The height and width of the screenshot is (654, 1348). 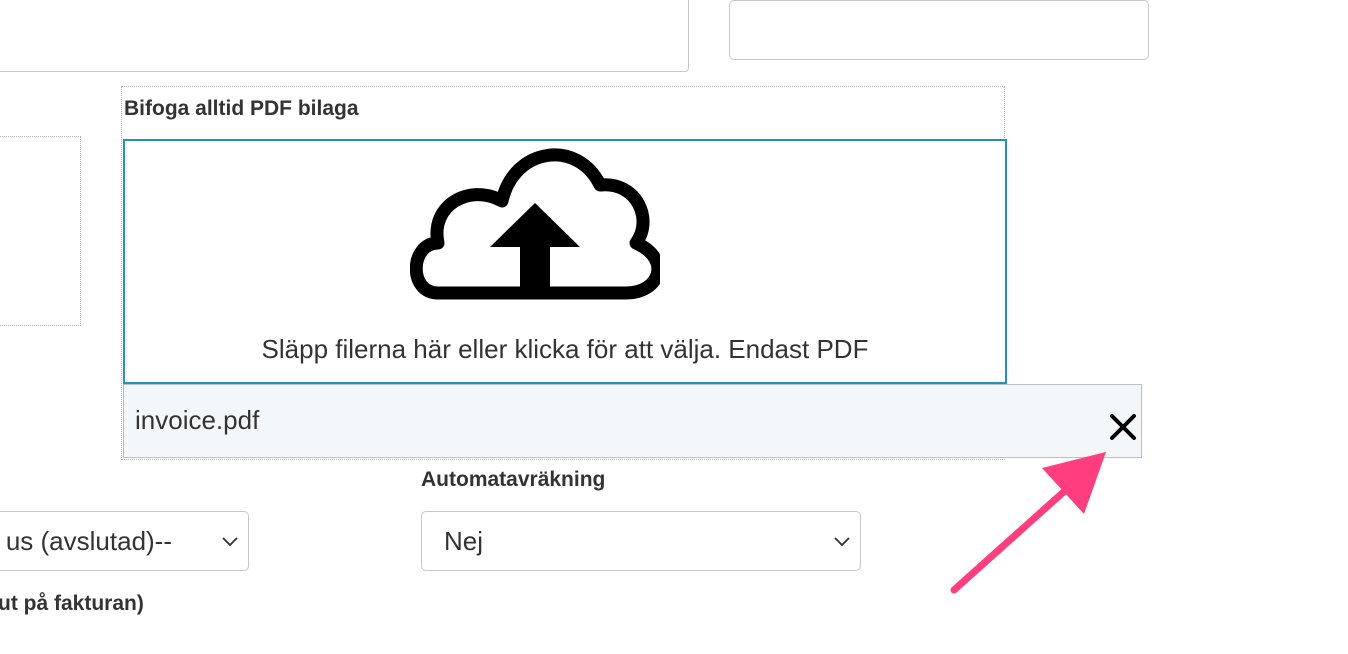 I want to click on cloud-upload-icon, so click(x=537, y=233).